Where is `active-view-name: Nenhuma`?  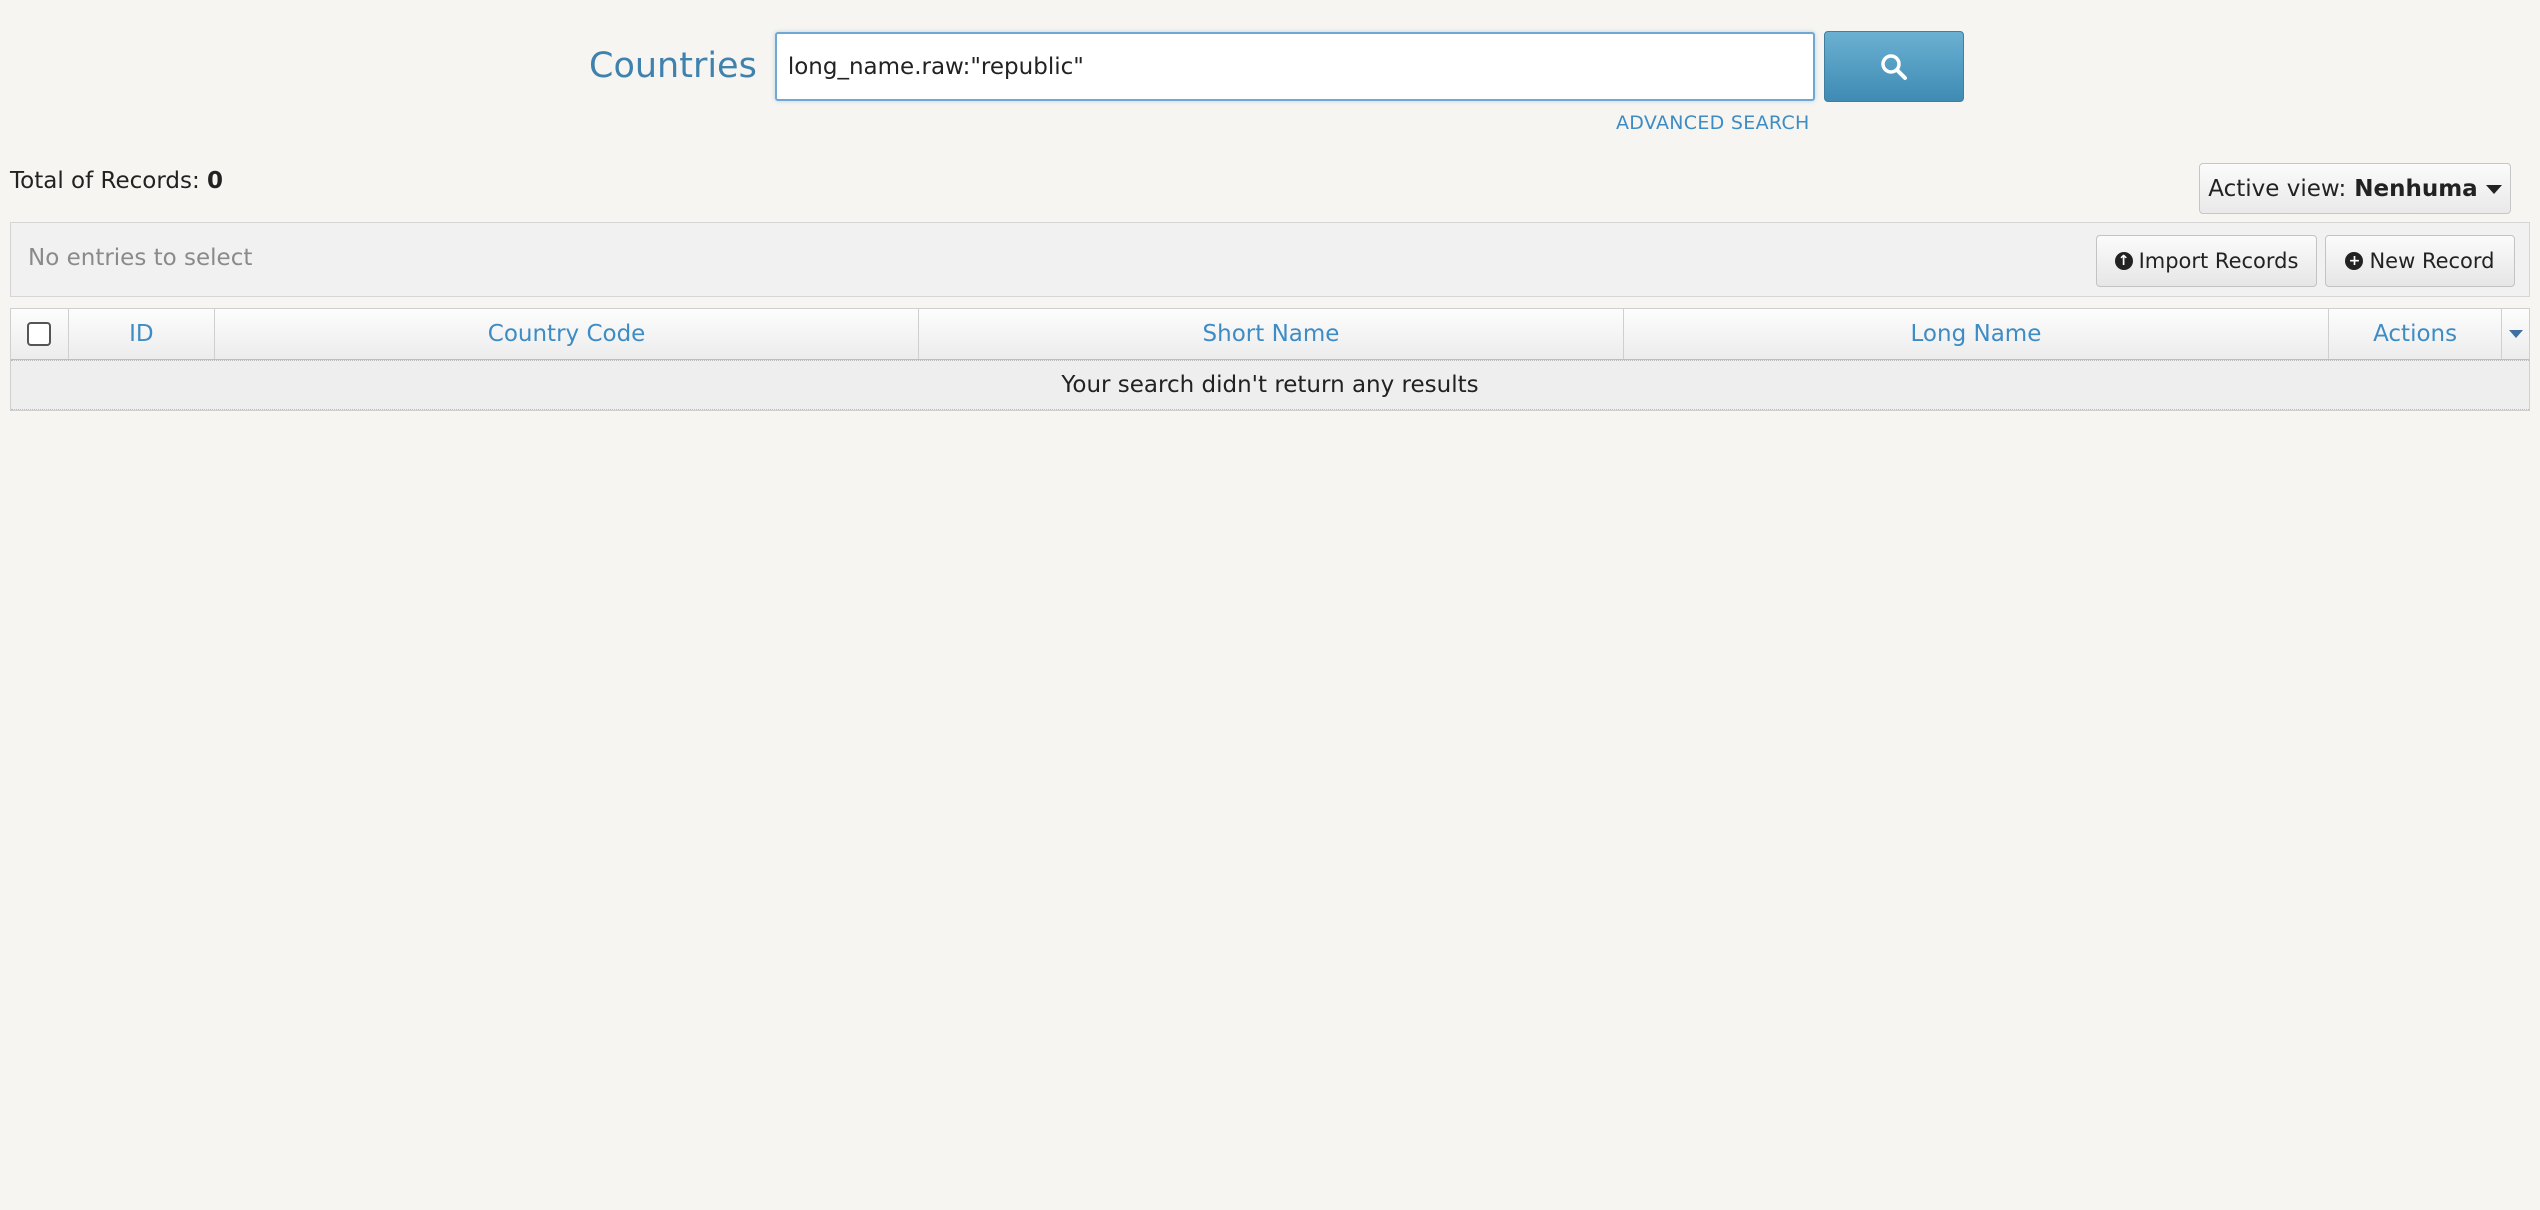 active-view-name: Nenhuma is located at coordinates (2416, 188).